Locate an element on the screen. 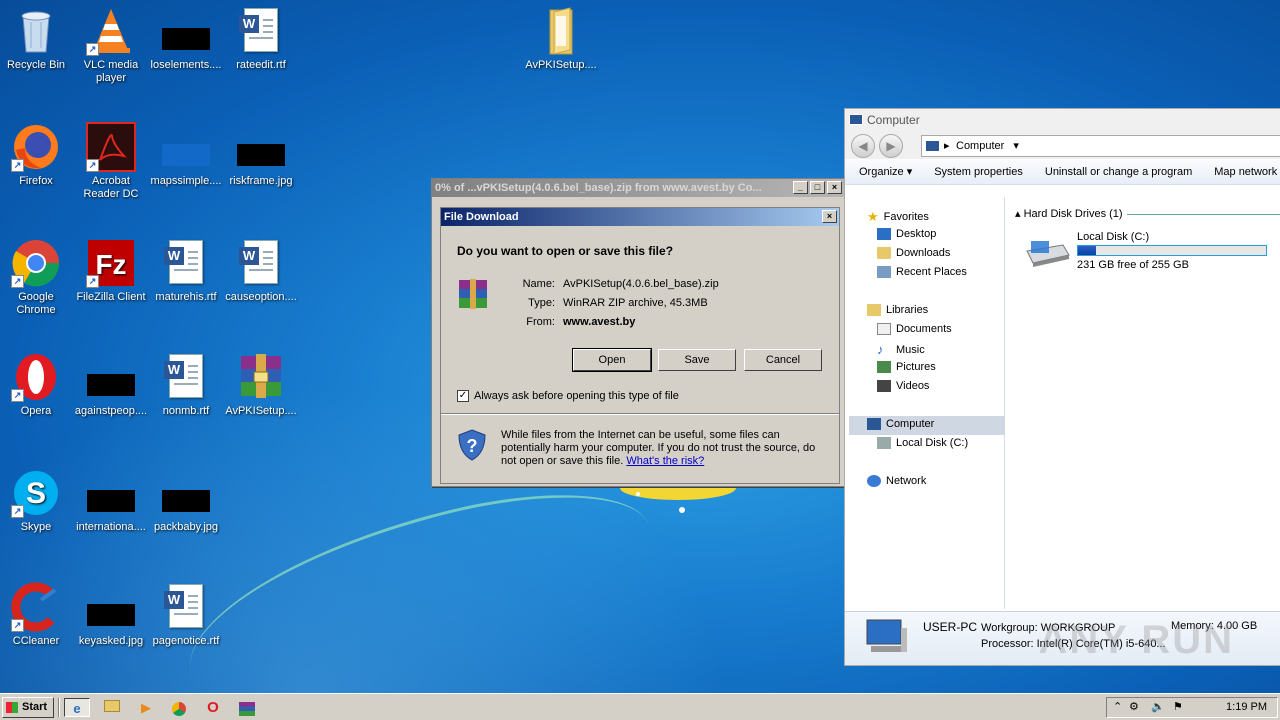  address-bar: ▸ Computer ▾ is located at coordinates (1100, 146).